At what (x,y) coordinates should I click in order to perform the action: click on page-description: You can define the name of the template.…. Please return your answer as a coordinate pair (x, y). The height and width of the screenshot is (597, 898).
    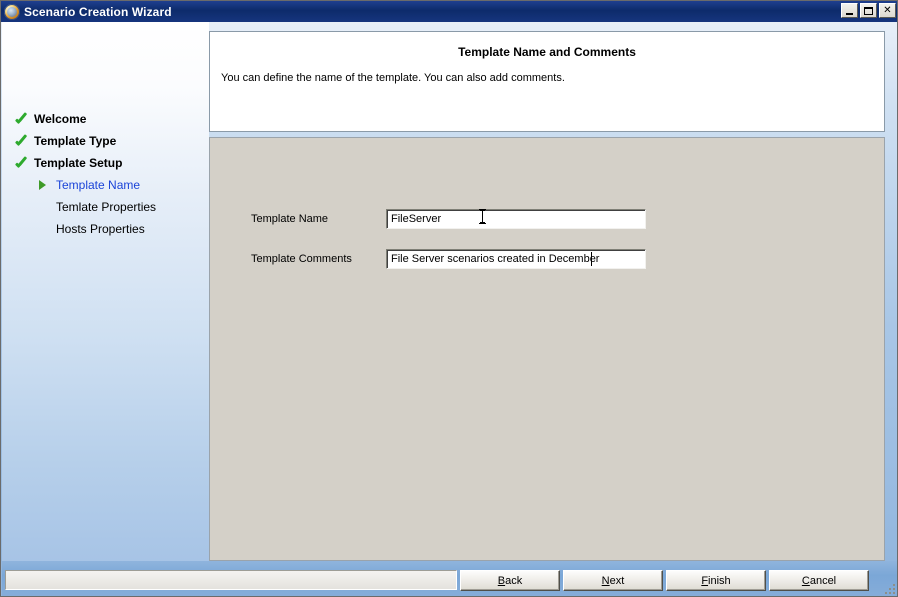
    Looking at the image, I should click on (393, 78).